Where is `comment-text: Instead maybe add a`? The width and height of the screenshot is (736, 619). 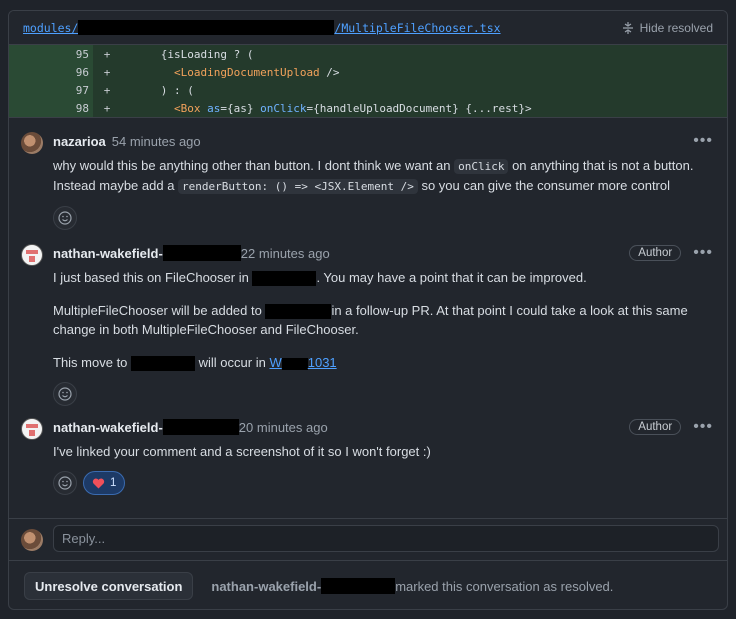
comment-text: Instead maybe add a is located at coordinates (116, 185).